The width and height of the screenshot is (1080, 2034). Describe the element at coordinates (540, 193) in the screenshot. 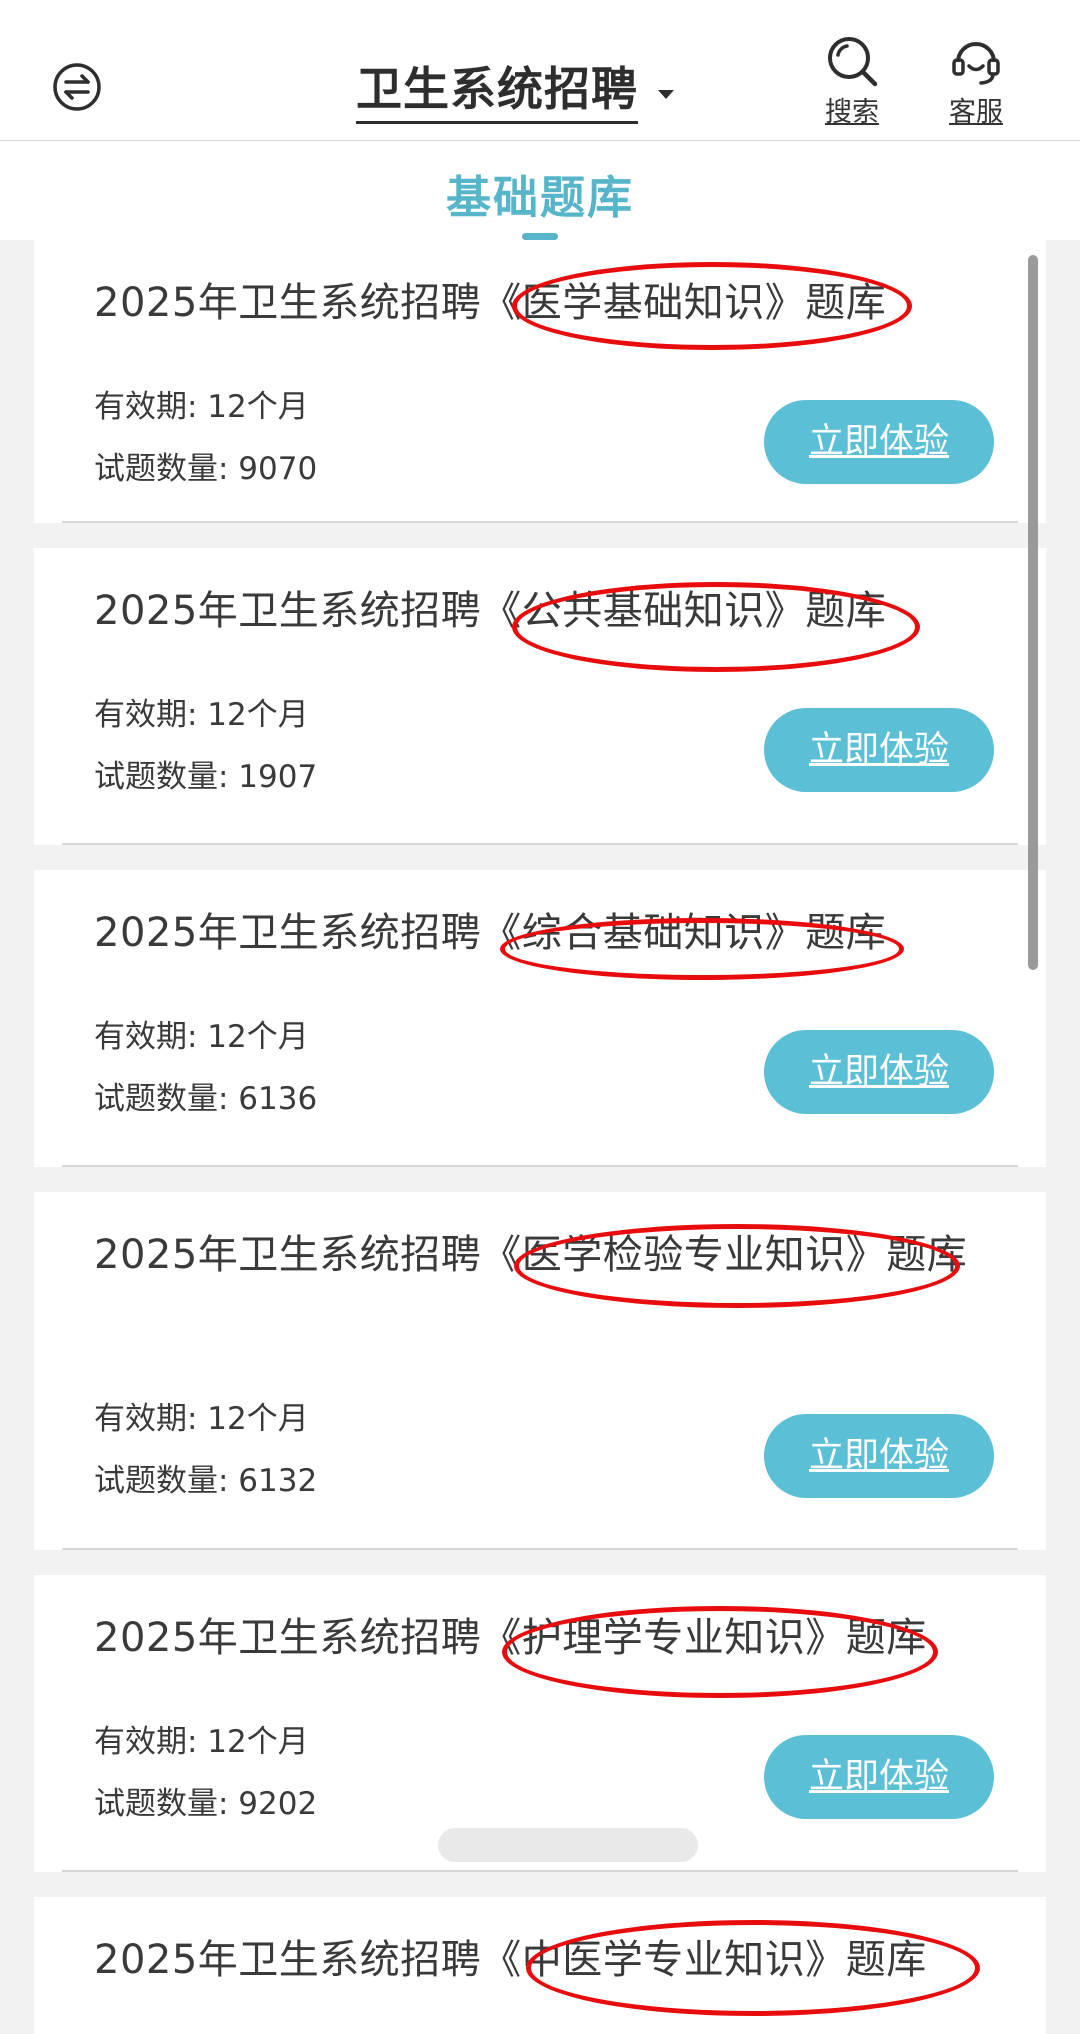

I see `tab-basic-question-bank: 基础题库` at that location.